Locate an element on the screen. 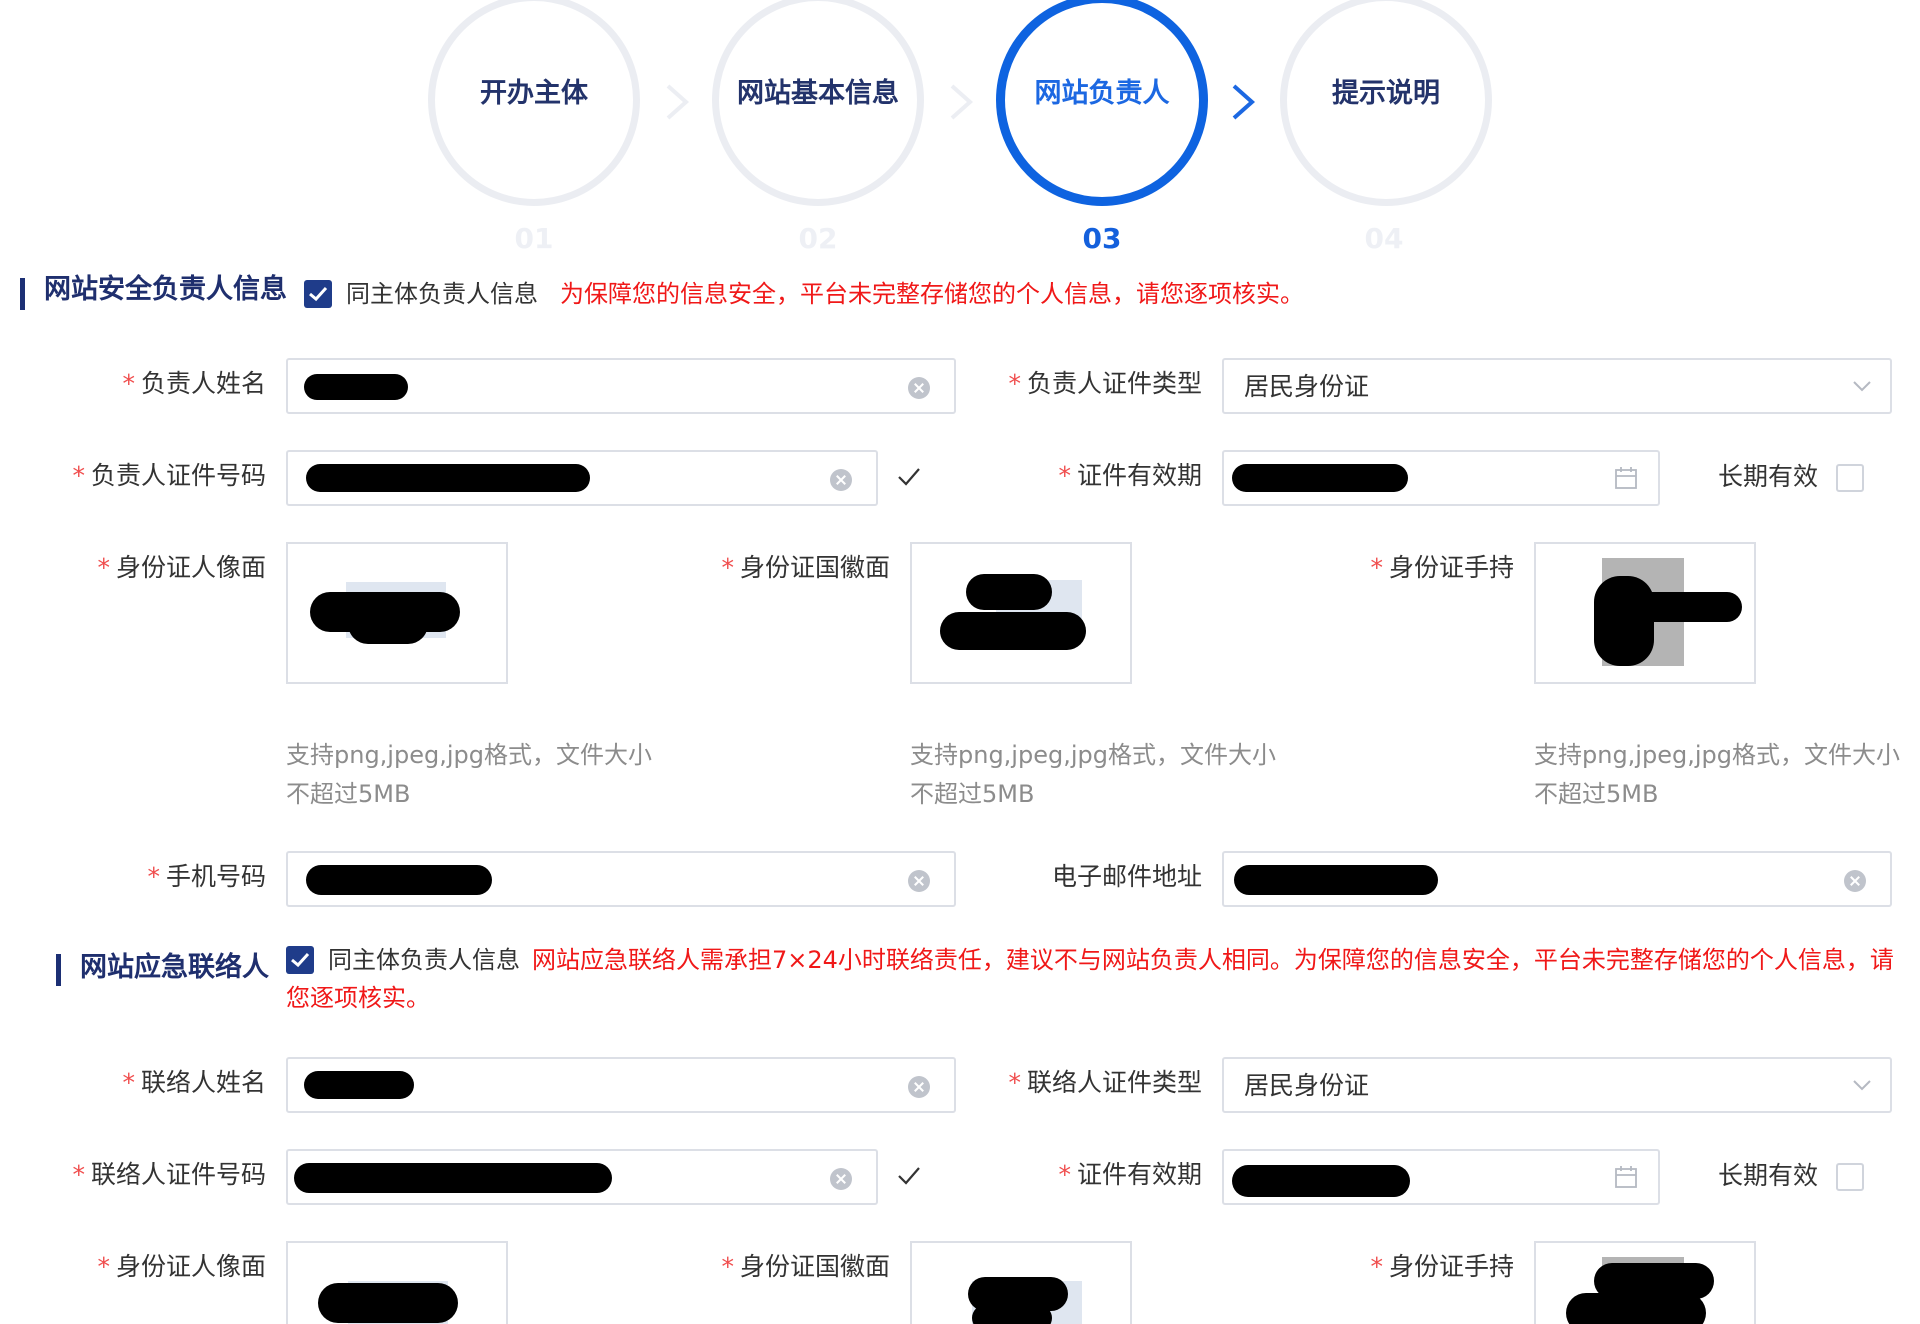  emergency-id-hold-label: * 身份证手持 is located at coordinates (1442, 1266).